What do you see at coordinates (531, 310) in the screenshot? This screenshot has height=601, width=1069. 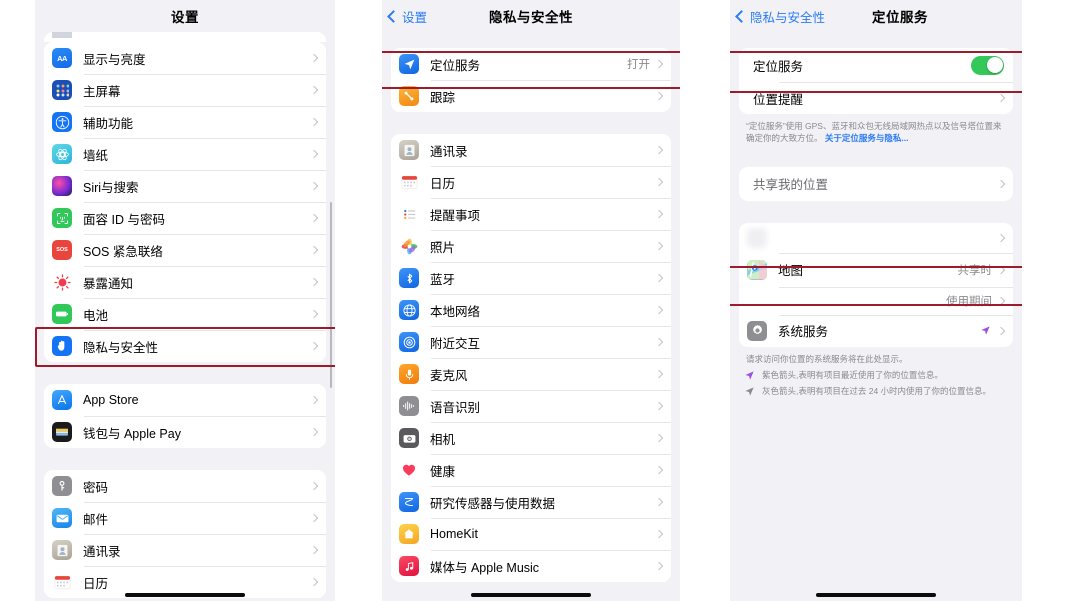 I see `row-local-network: 本地网络` at bounding box center [531, 310].